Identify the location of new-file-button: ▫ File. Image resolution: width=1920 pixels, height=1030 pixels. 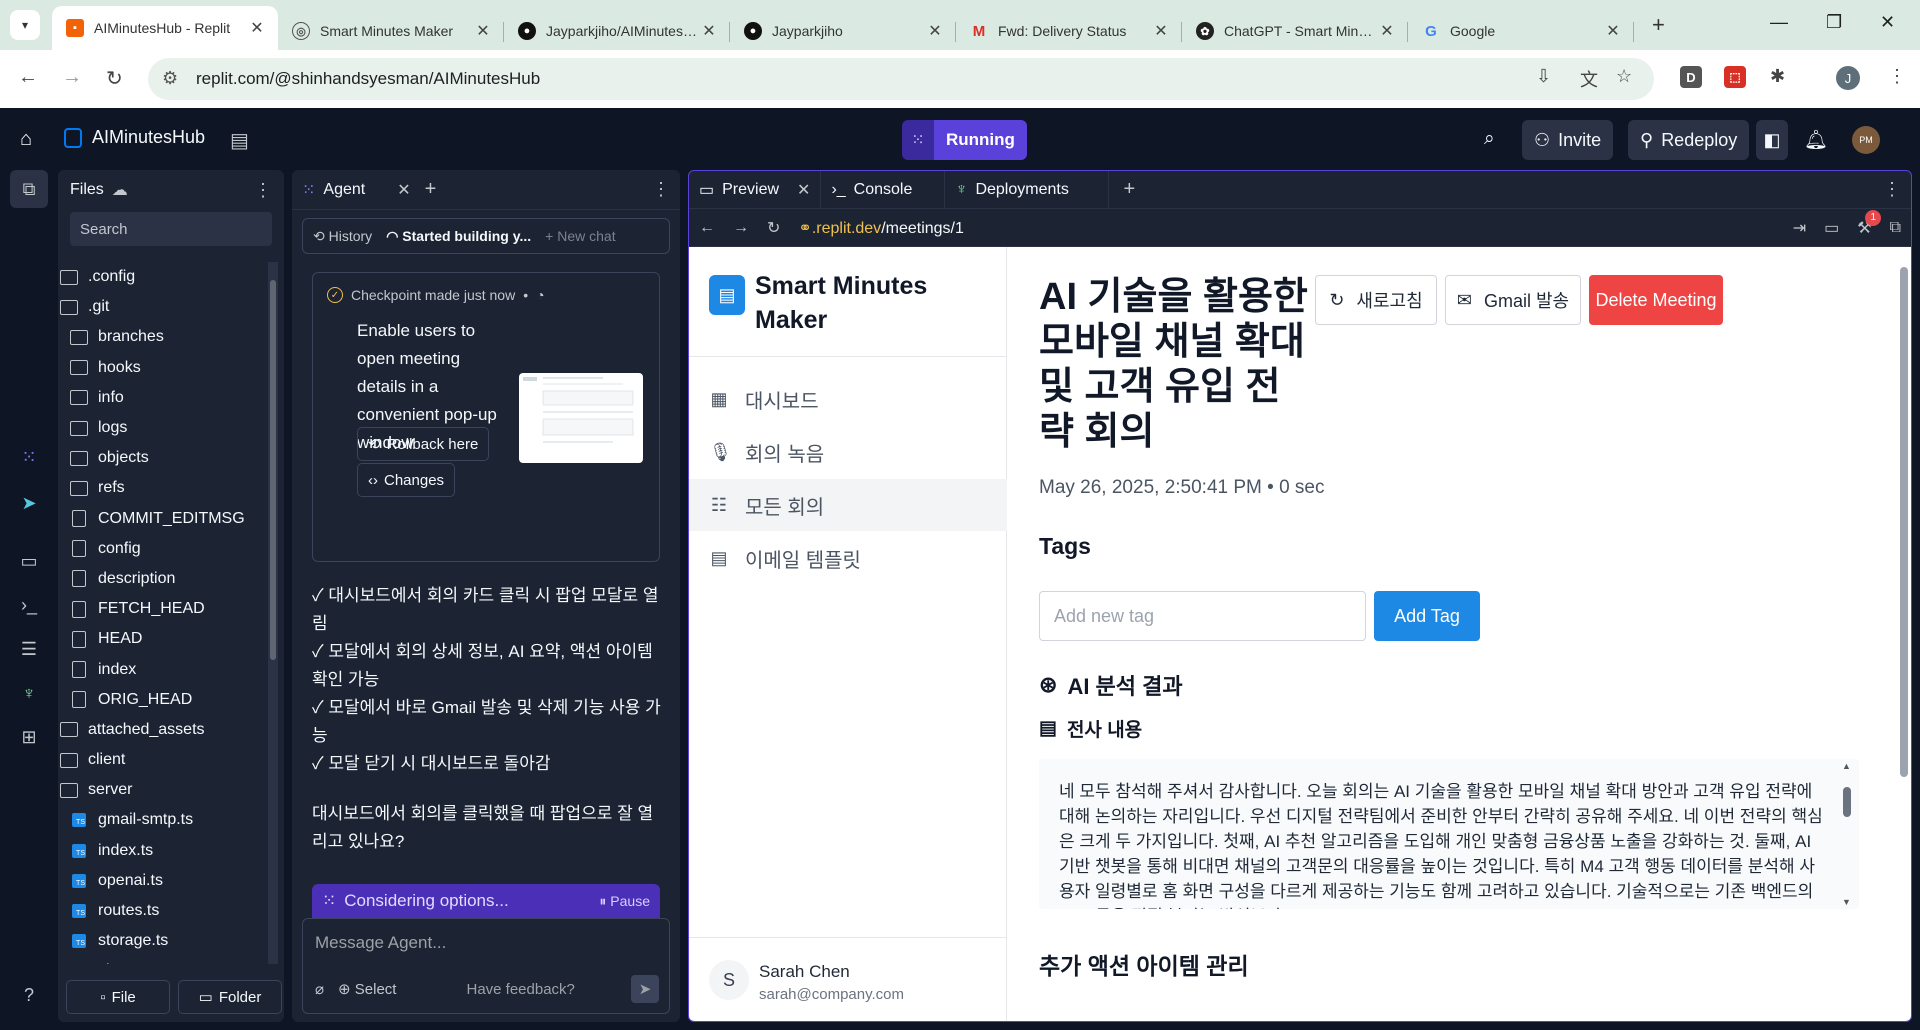
(118, 997).